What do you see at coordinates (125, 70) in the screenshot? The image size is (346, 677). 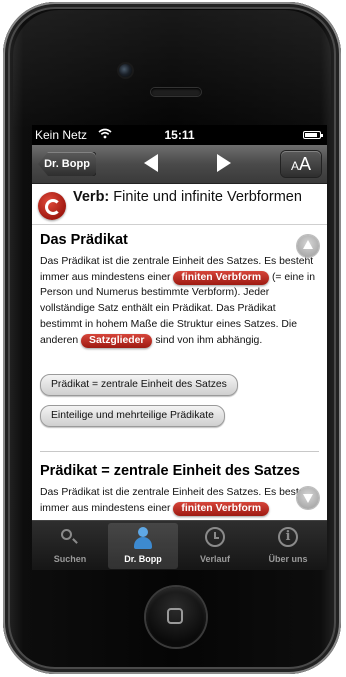 I see `front-camera` at bounding box center [125, 70].